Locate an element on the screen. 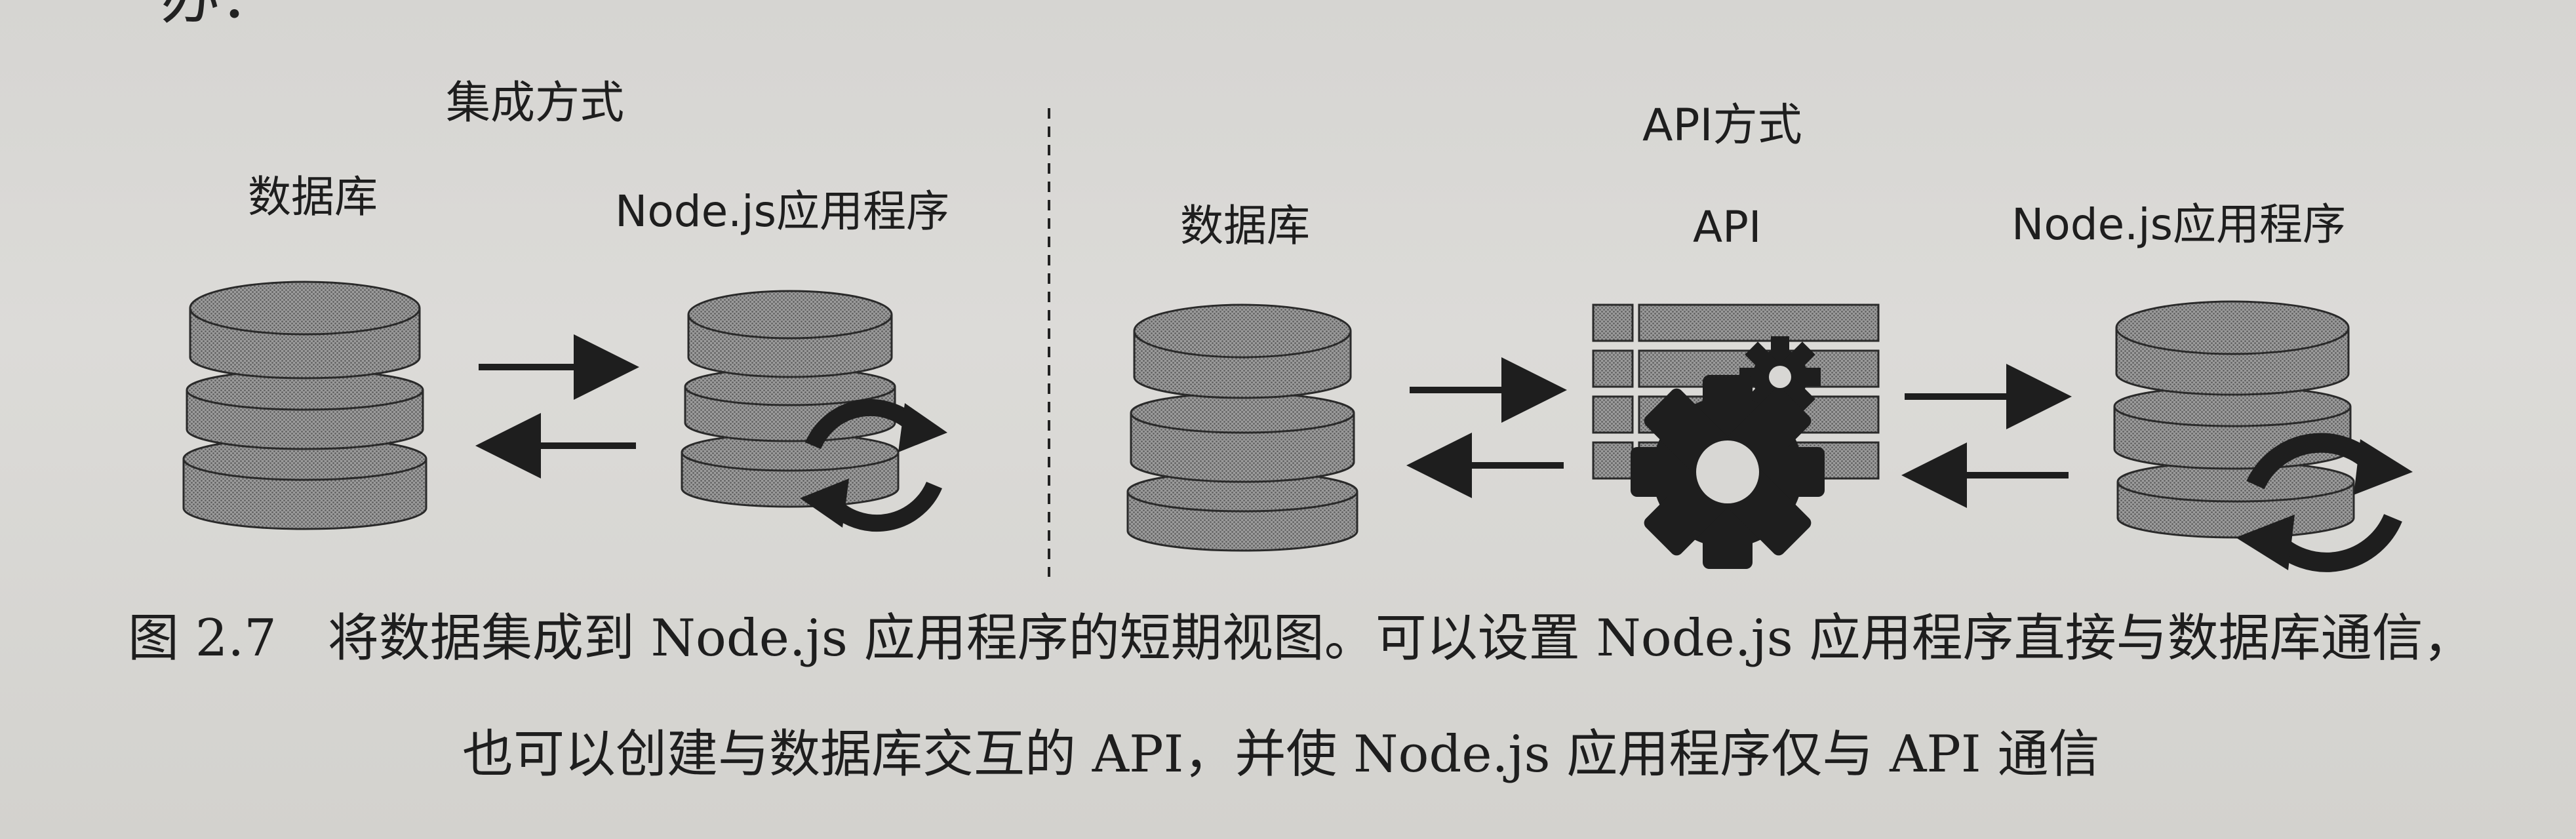 The width and height of the screenshot is (2576, 839). api-table-gear-icon is located at coordinates (1736, 436).